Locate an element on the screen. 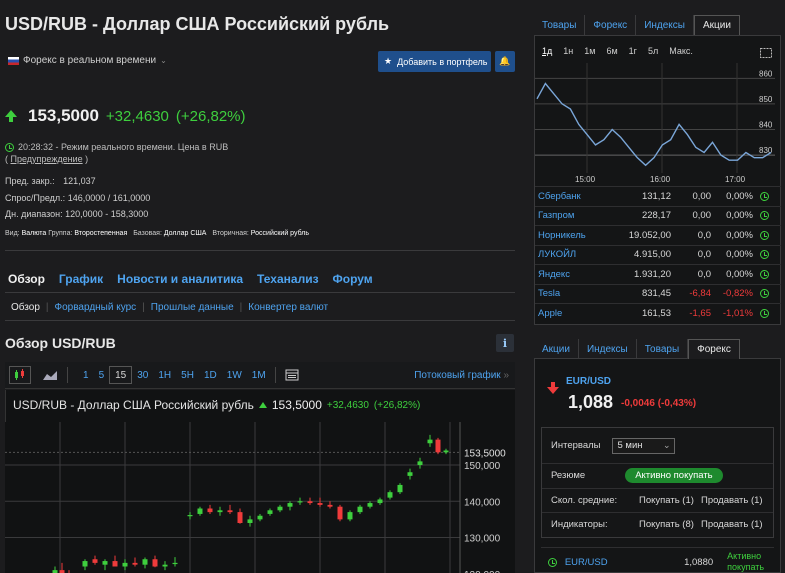 This screenshot has width=785, height=573. warning-link: Предупреждение is located at coordinates (47, 159).